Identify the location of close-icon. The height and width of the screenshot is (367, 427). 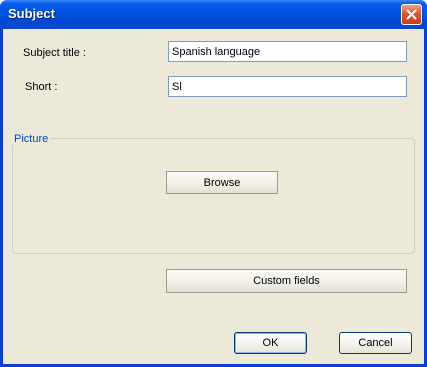
(411, 14).